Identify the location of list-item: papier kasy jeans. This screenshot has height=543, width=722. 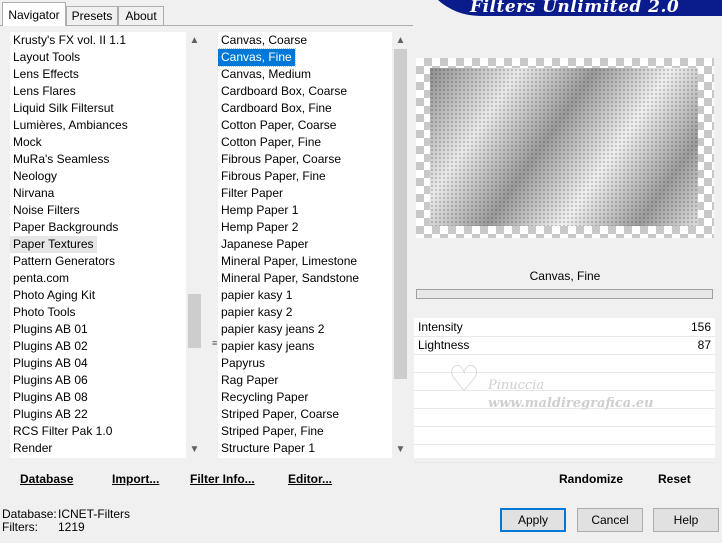
(267, 346).